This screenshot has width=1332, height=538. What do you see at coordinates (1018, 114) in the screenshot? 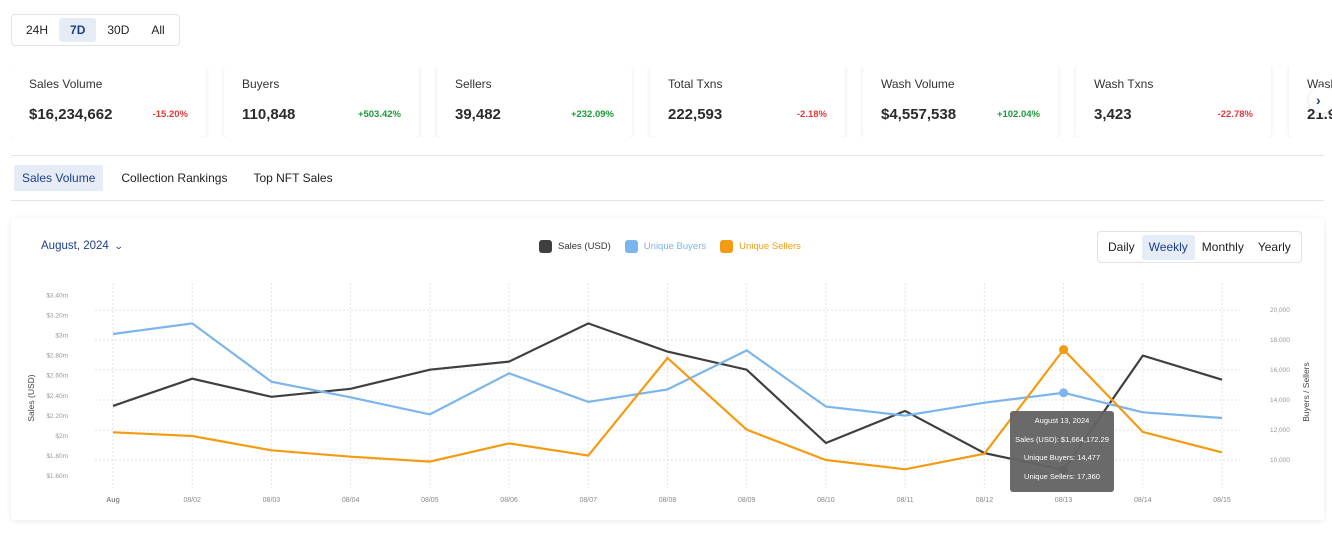
I see `stat-change: +102.04%` at bounding box center [1018, 114].